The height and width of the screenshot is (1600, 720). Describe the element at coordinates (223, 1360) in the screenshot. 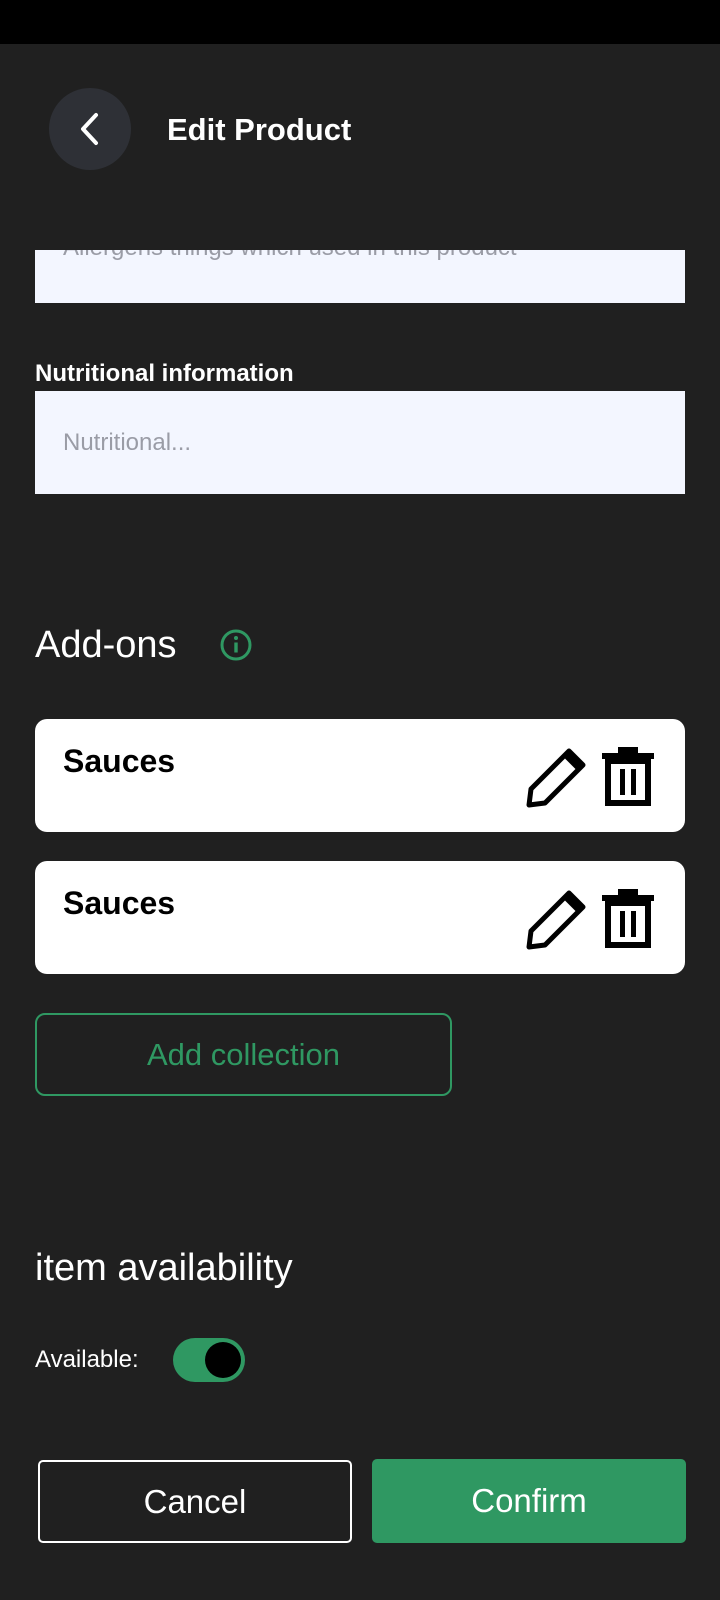

I see `toggle-knob` at that location.